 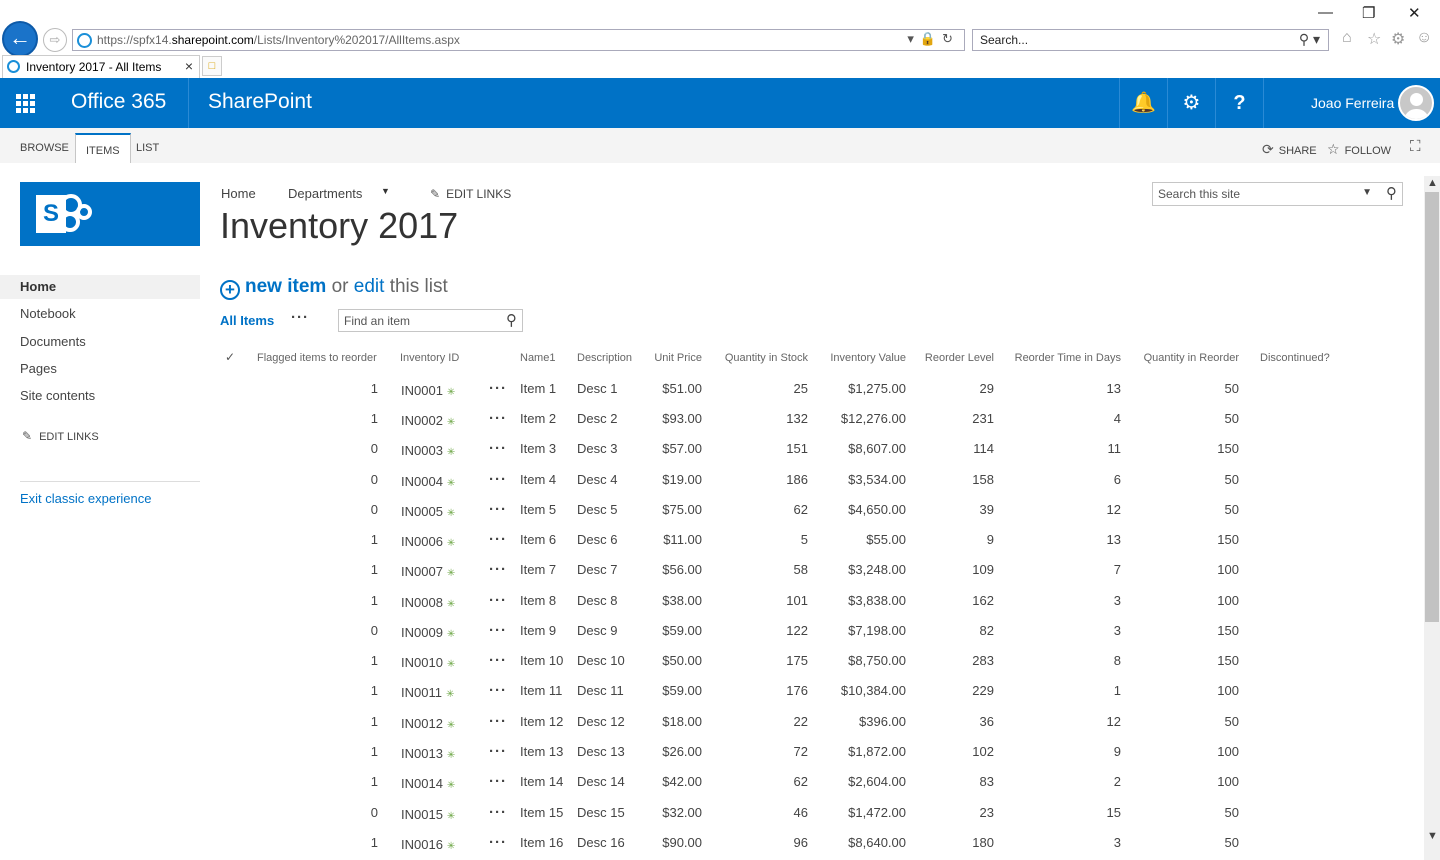 I want to click on select-all-checkmark-icon: ✓, so click(x=230, y=357).